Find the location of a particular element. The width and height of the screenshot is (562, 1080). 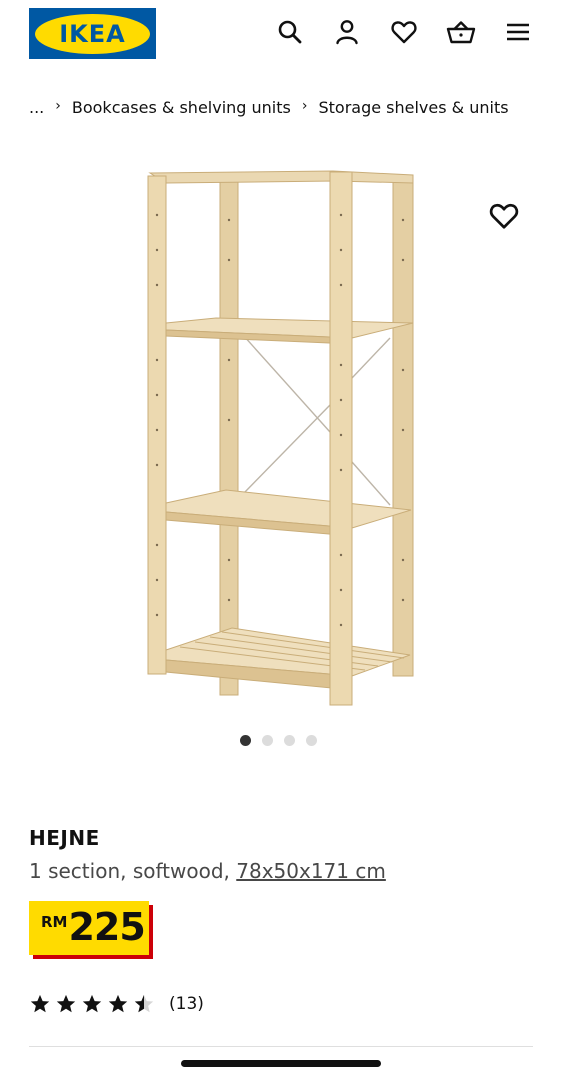

ikea-logo: IKEA is located at coordinates (92, 33).